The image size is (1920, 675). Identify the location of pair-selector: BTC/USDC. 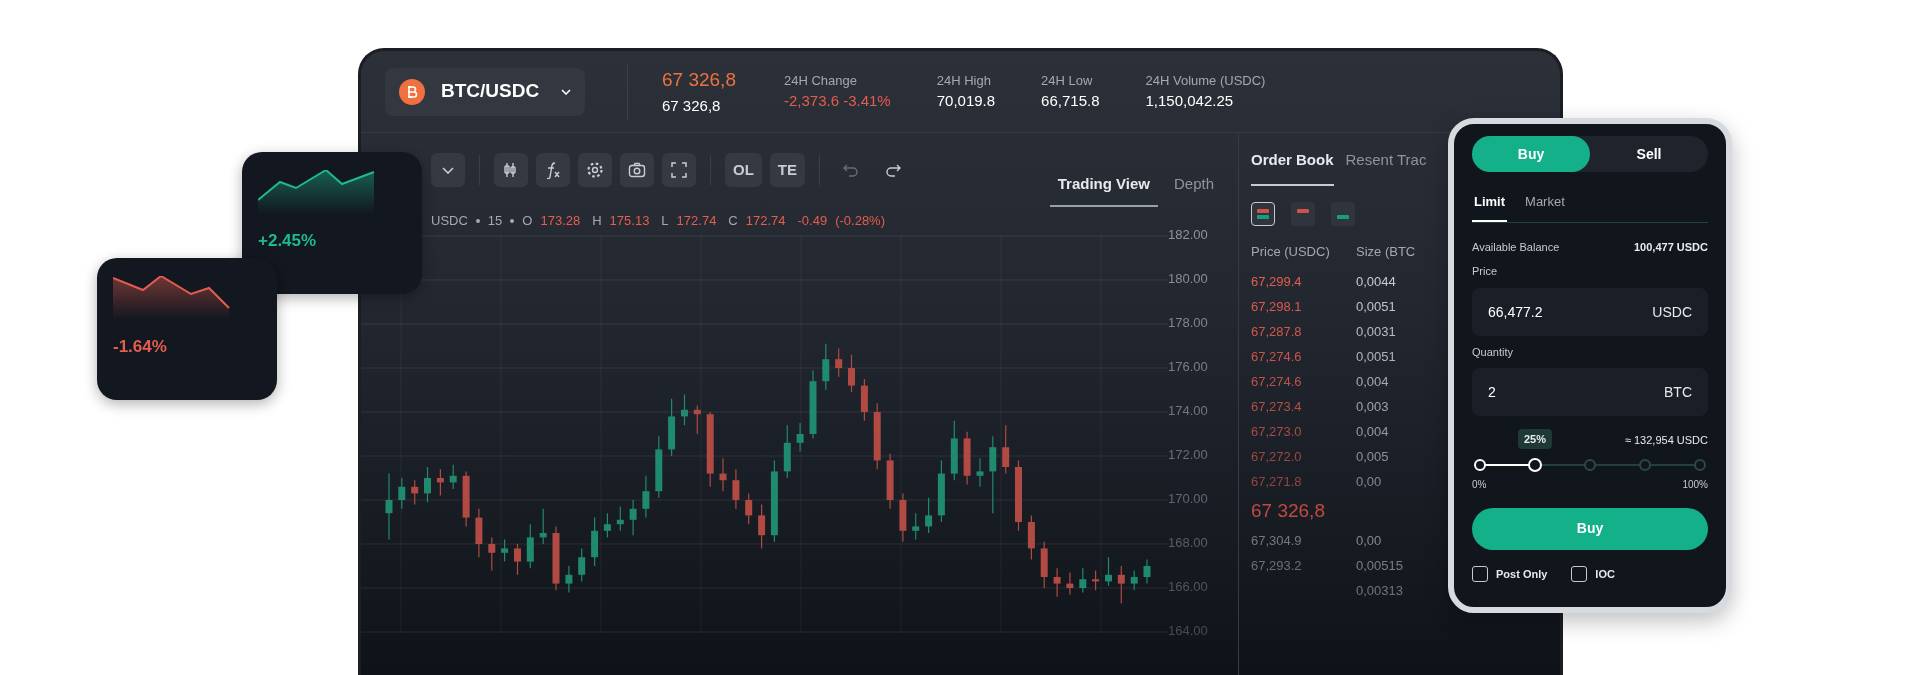
(485, 91).